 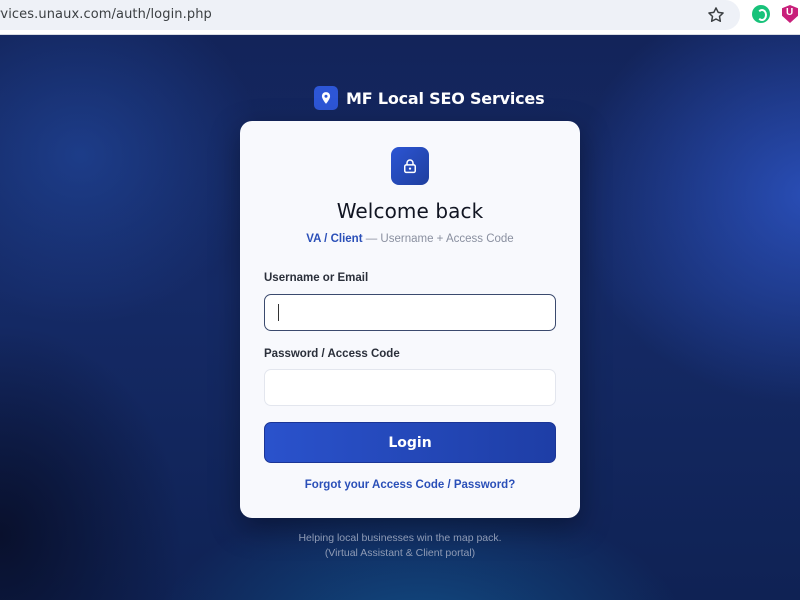 What do you see at coordinates (332, 354) in the screenshot?
I see `password-label: Password / Access Code` at bounding box center [332, 354].